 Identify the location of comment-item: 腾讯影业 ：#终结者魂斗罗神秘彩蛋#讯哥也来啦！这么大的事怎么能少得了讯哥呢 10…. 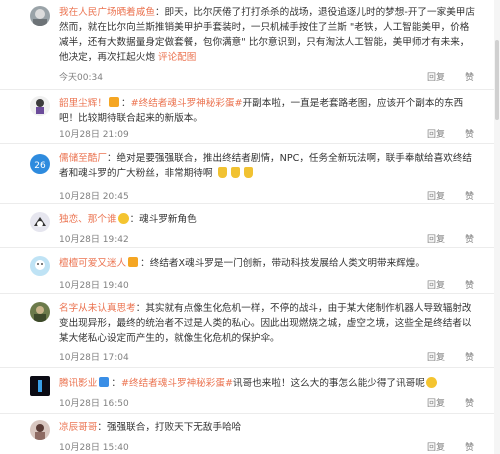
(250, 391).